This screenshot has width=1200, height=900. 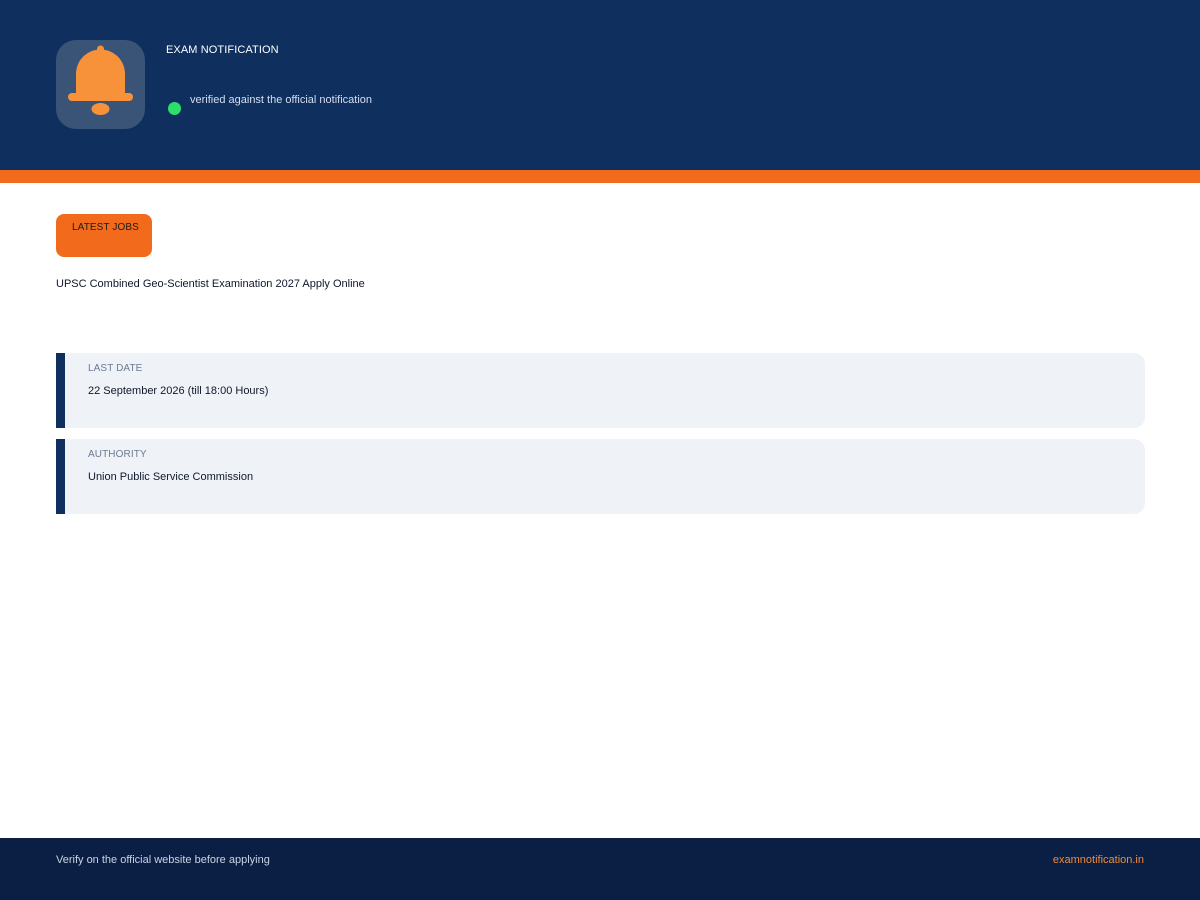 What do you see at coordinates (100, 80) in the screenshot?
I see `bell-icon` at bounding box center [100, 80].